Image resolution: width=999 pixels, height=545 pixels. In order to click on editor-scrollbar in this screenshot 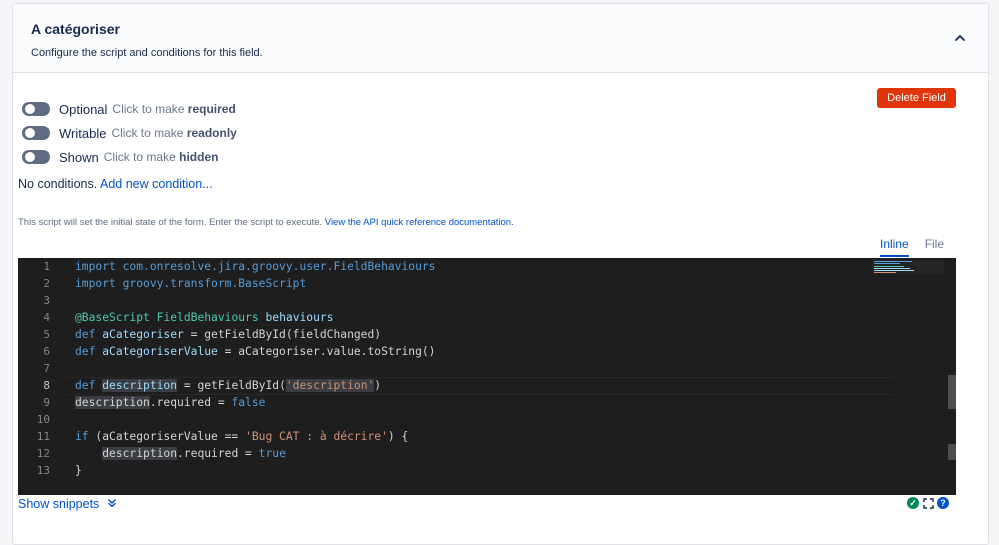, I will do `click(952, 392)`.